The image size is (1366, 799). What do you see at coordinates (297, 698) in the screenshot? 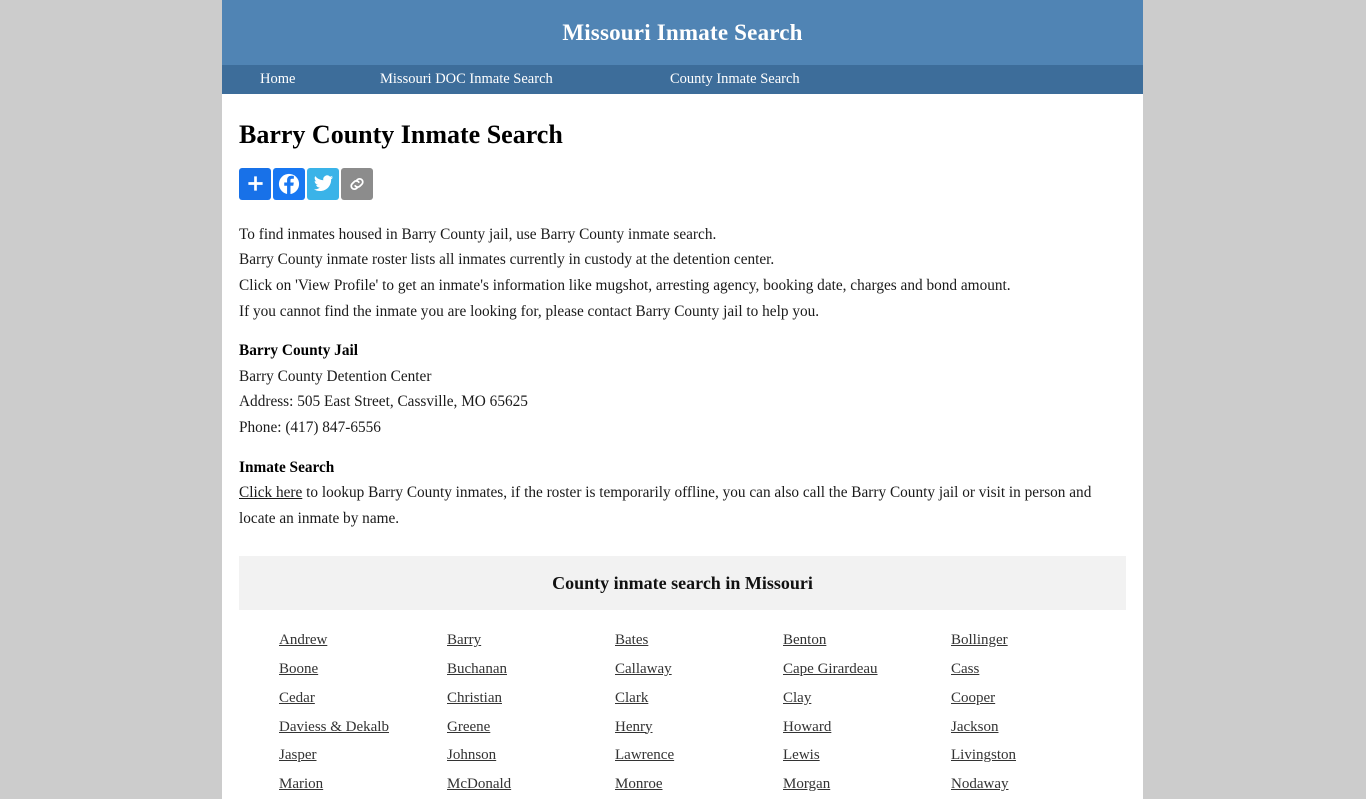
I see `county-link-cedar: Cedar` at bounding box center [297, 698].